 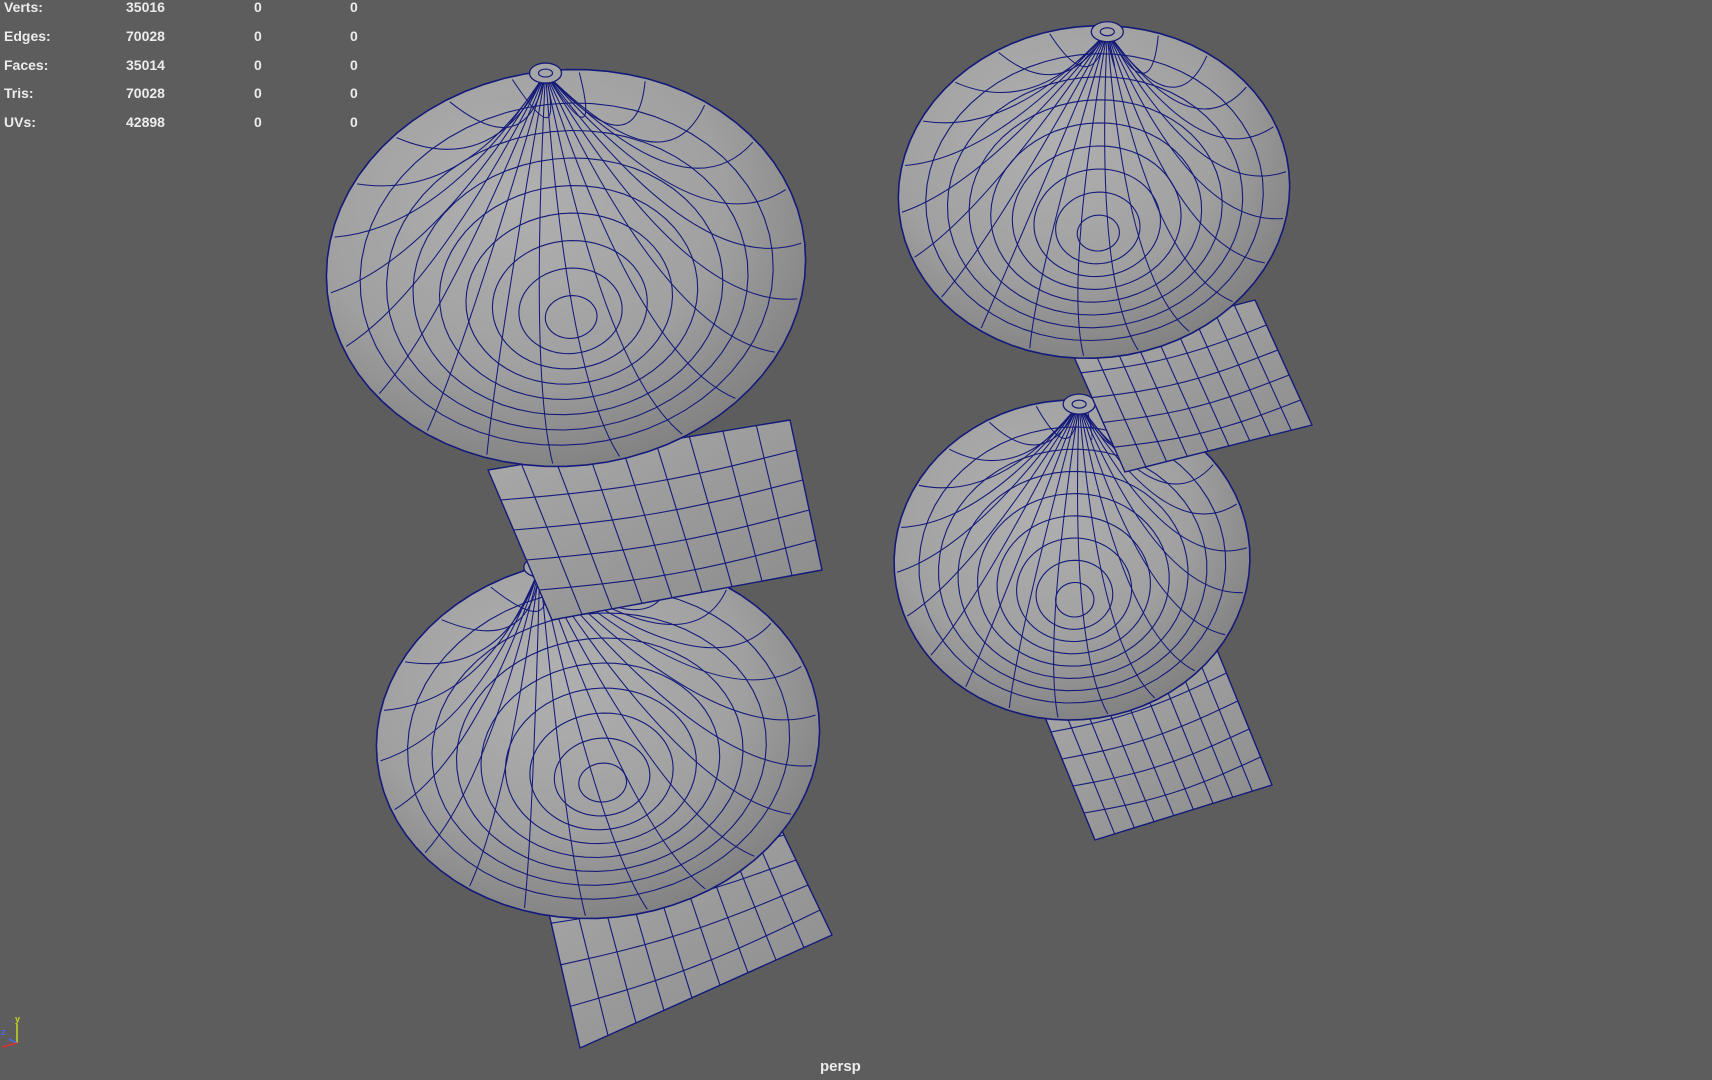 I want to click on hud-label: UVs:, so click(x=20, y=122).